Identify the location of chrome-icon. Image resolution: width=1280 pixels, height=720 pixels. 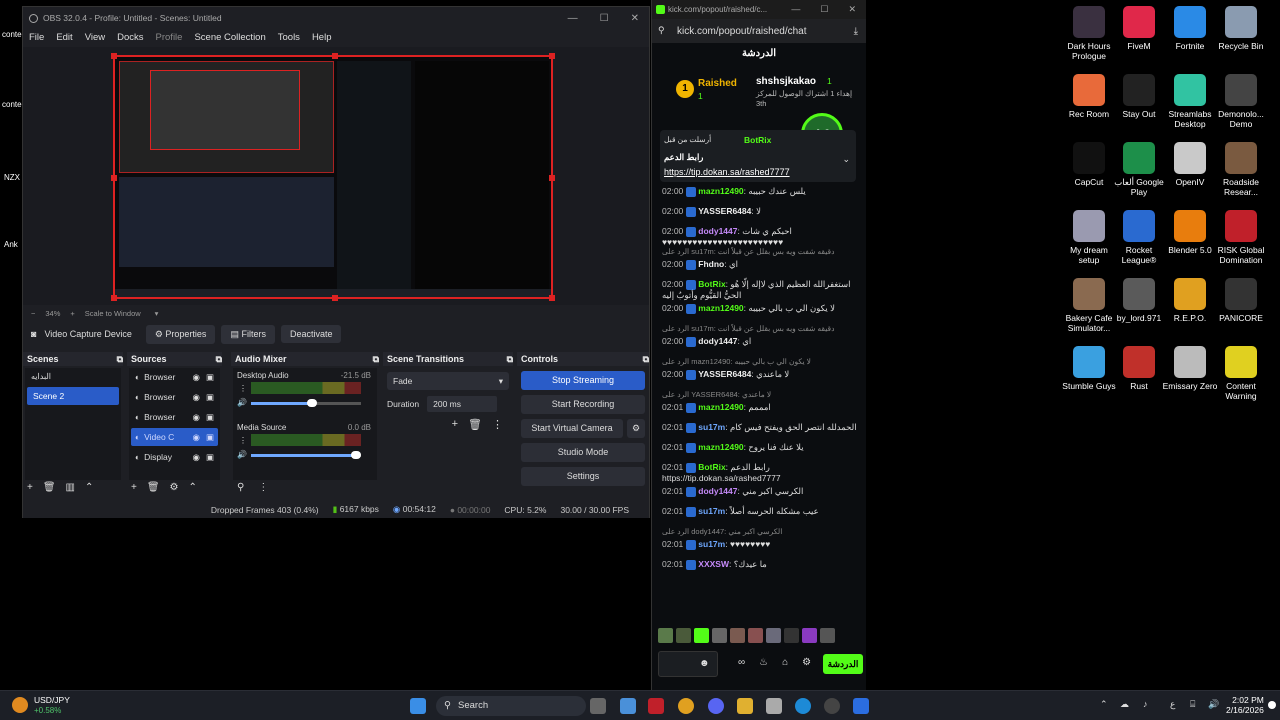
(686, 706).